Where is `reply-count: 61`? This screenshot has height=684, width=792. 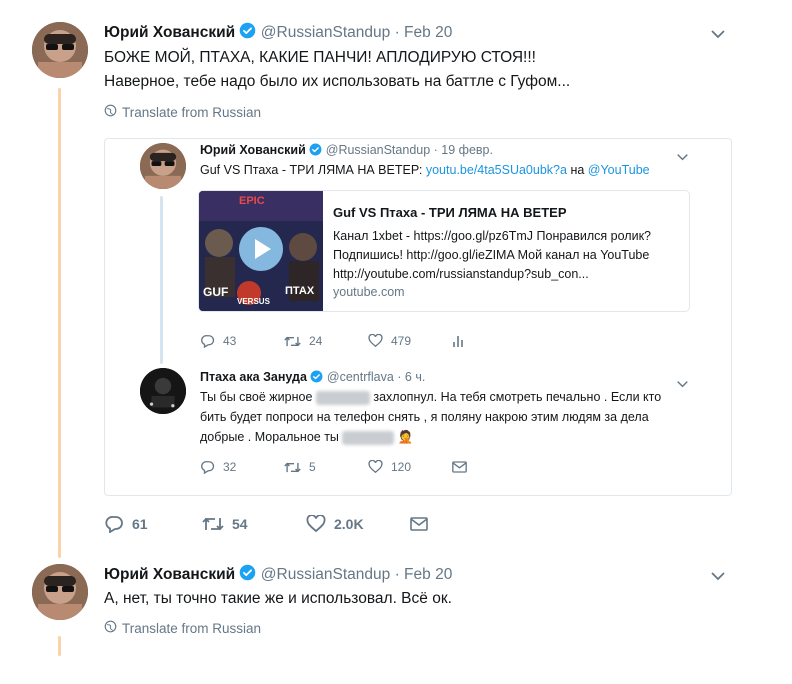
reply-count: 61 is located at coordinates (140, 524).